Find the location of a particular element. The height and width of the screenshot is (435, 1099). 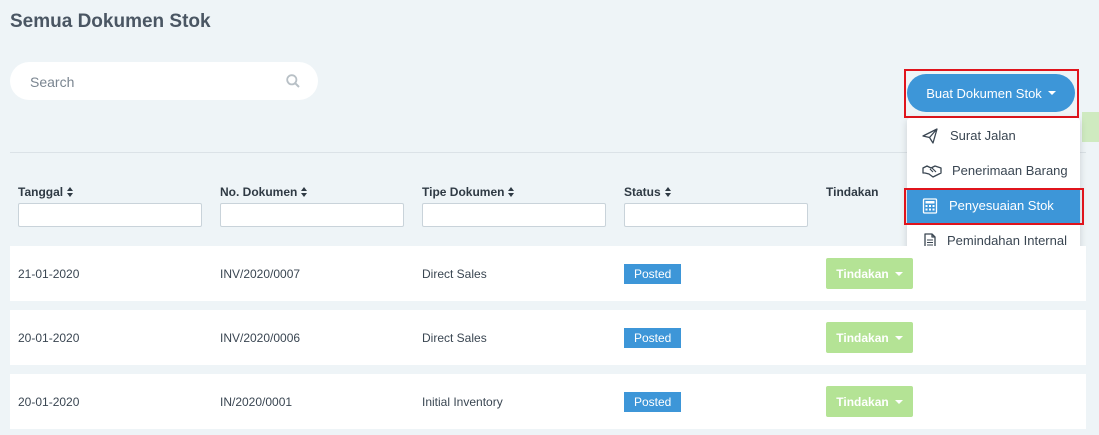

dropdown-item-surat-jalan: Surat Jalan is located at coordinates (993, 135).